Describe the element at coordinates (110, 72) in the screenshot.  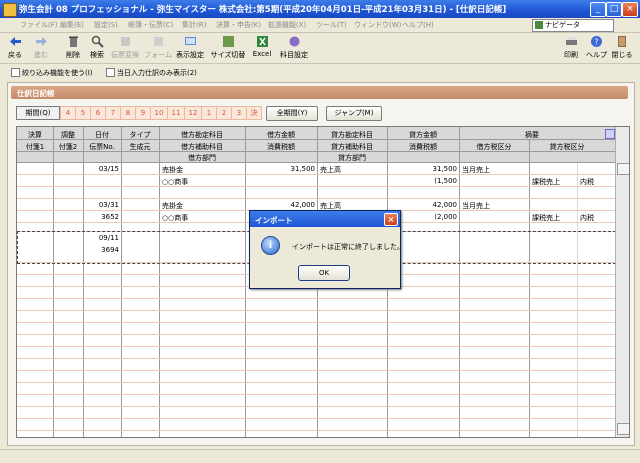
I see `today-only-checkbox` at that location.